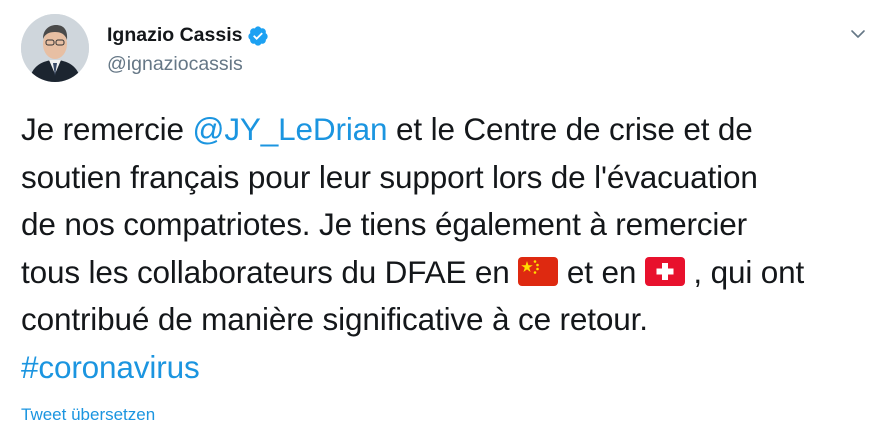  I want to click on avatar-image, so click(55, 48).